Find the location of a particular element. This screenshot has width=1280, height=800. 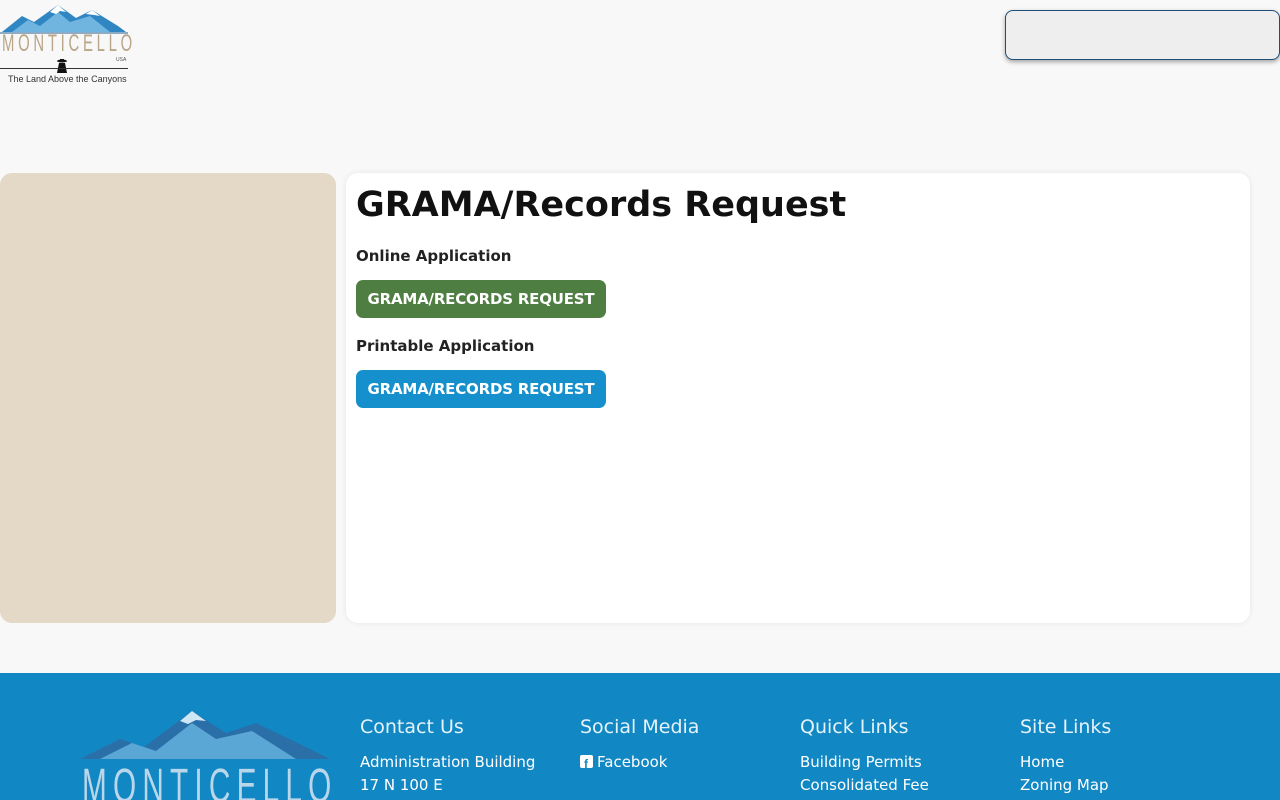

facebook-icon is located at coordinates (586, 764).